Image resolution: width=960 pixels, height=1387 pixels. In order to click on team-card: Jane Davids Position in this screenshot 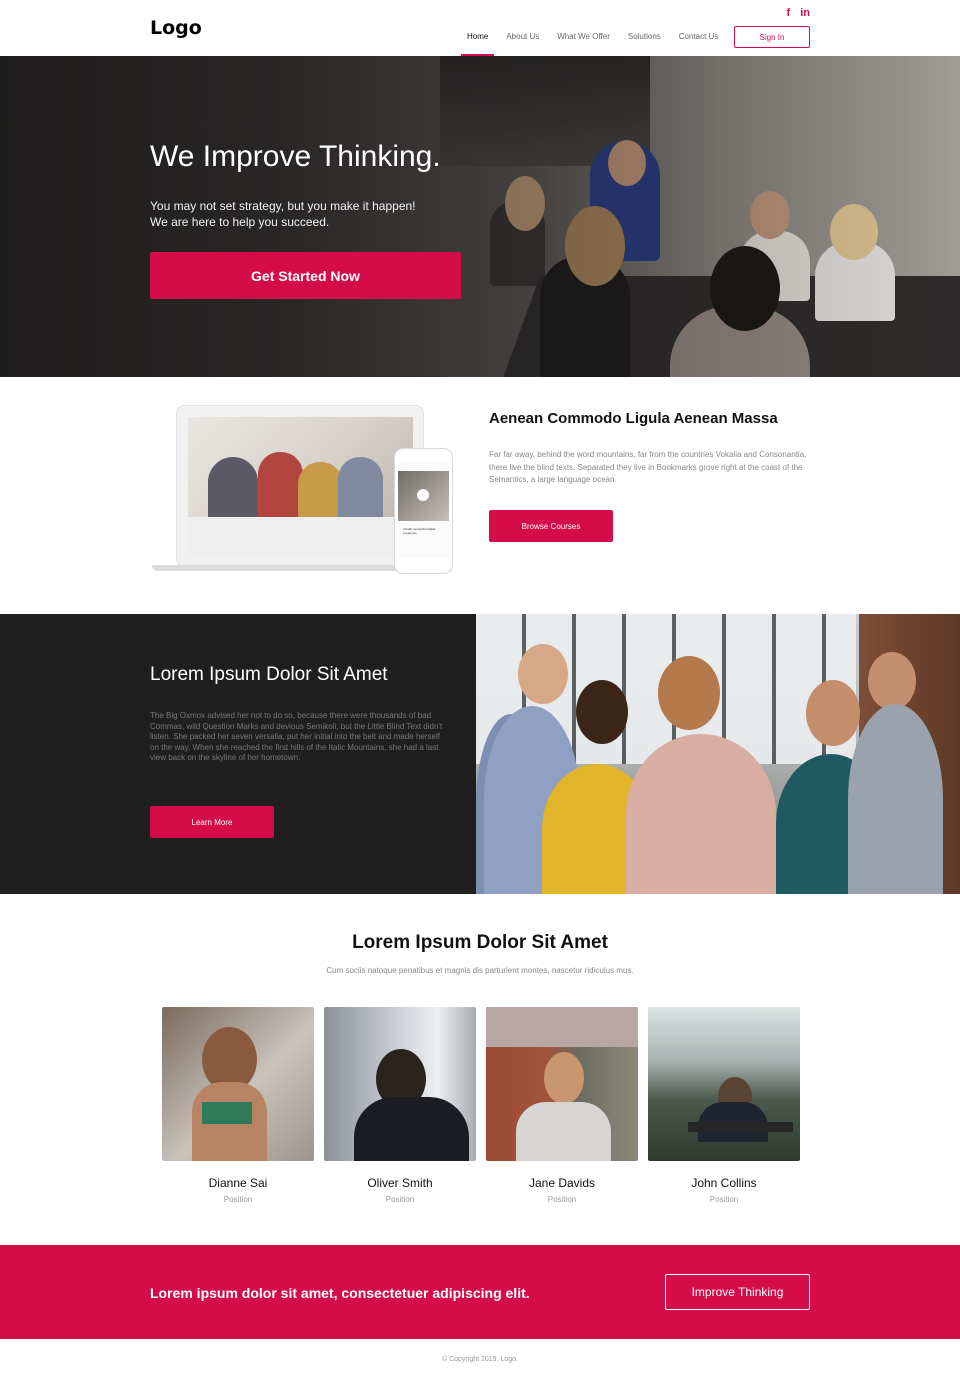, I will do `click(562, 1105)`.